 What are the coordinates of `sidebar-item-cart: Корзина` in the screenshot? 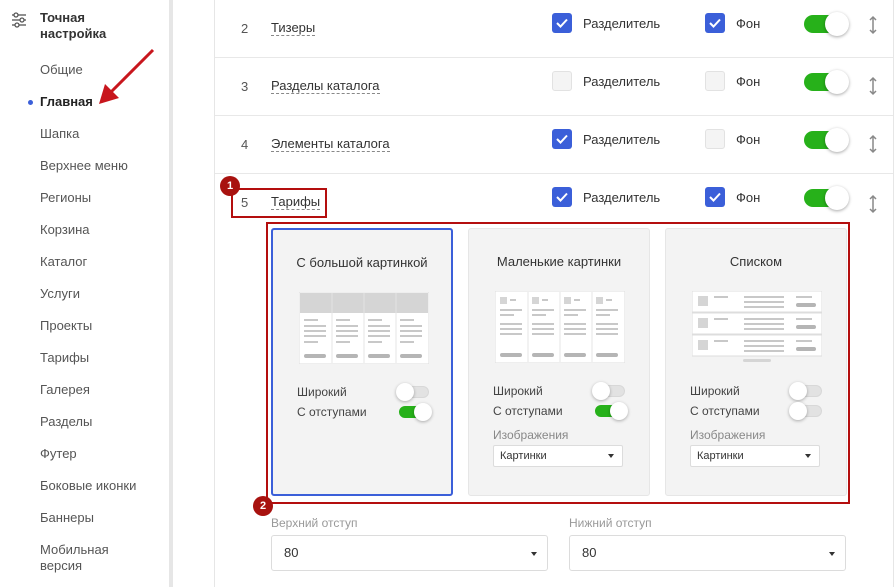 It's located at (88, 238).